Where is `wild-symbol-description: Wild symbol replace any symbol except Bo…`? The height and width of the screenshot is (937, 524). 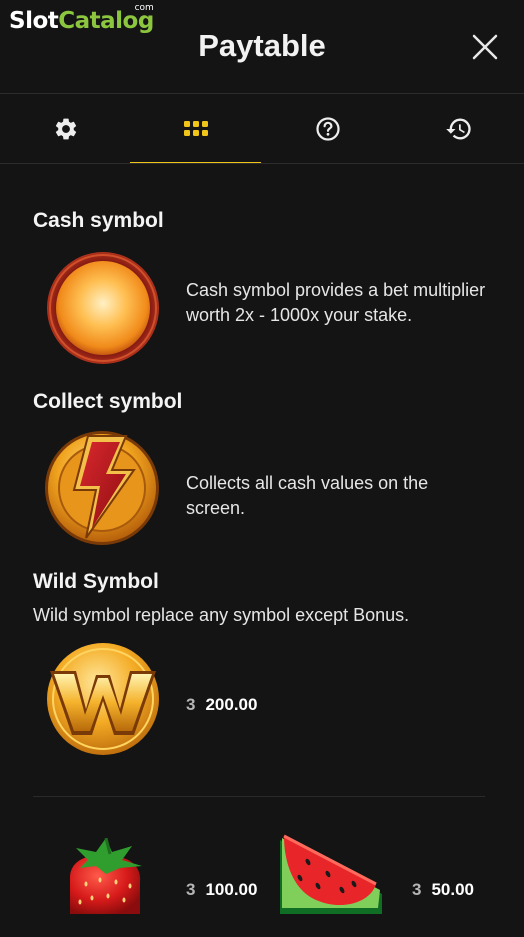 wild-symbol-description: Wild symbol replace any symbol except Bo… is located at coordinates (221, 615).